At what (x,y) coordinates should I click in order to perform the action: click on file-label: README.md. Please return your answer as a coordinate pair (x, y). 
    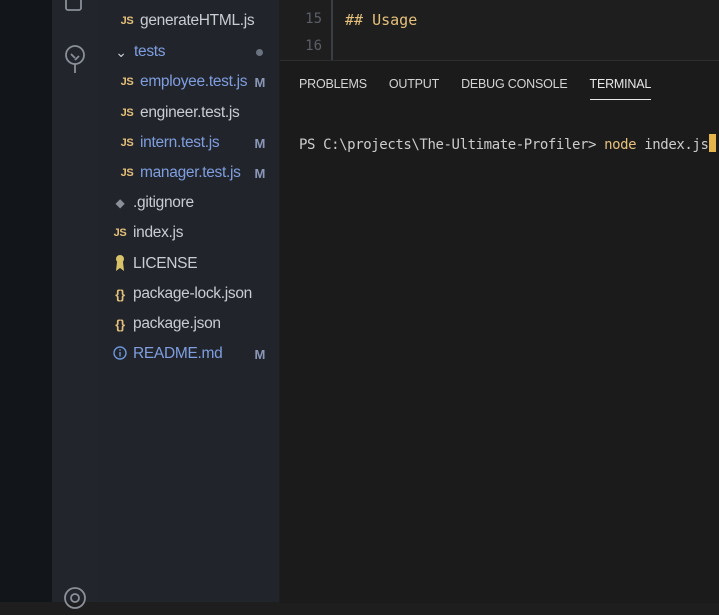
    Looking at the image, I should click on (178, 353).